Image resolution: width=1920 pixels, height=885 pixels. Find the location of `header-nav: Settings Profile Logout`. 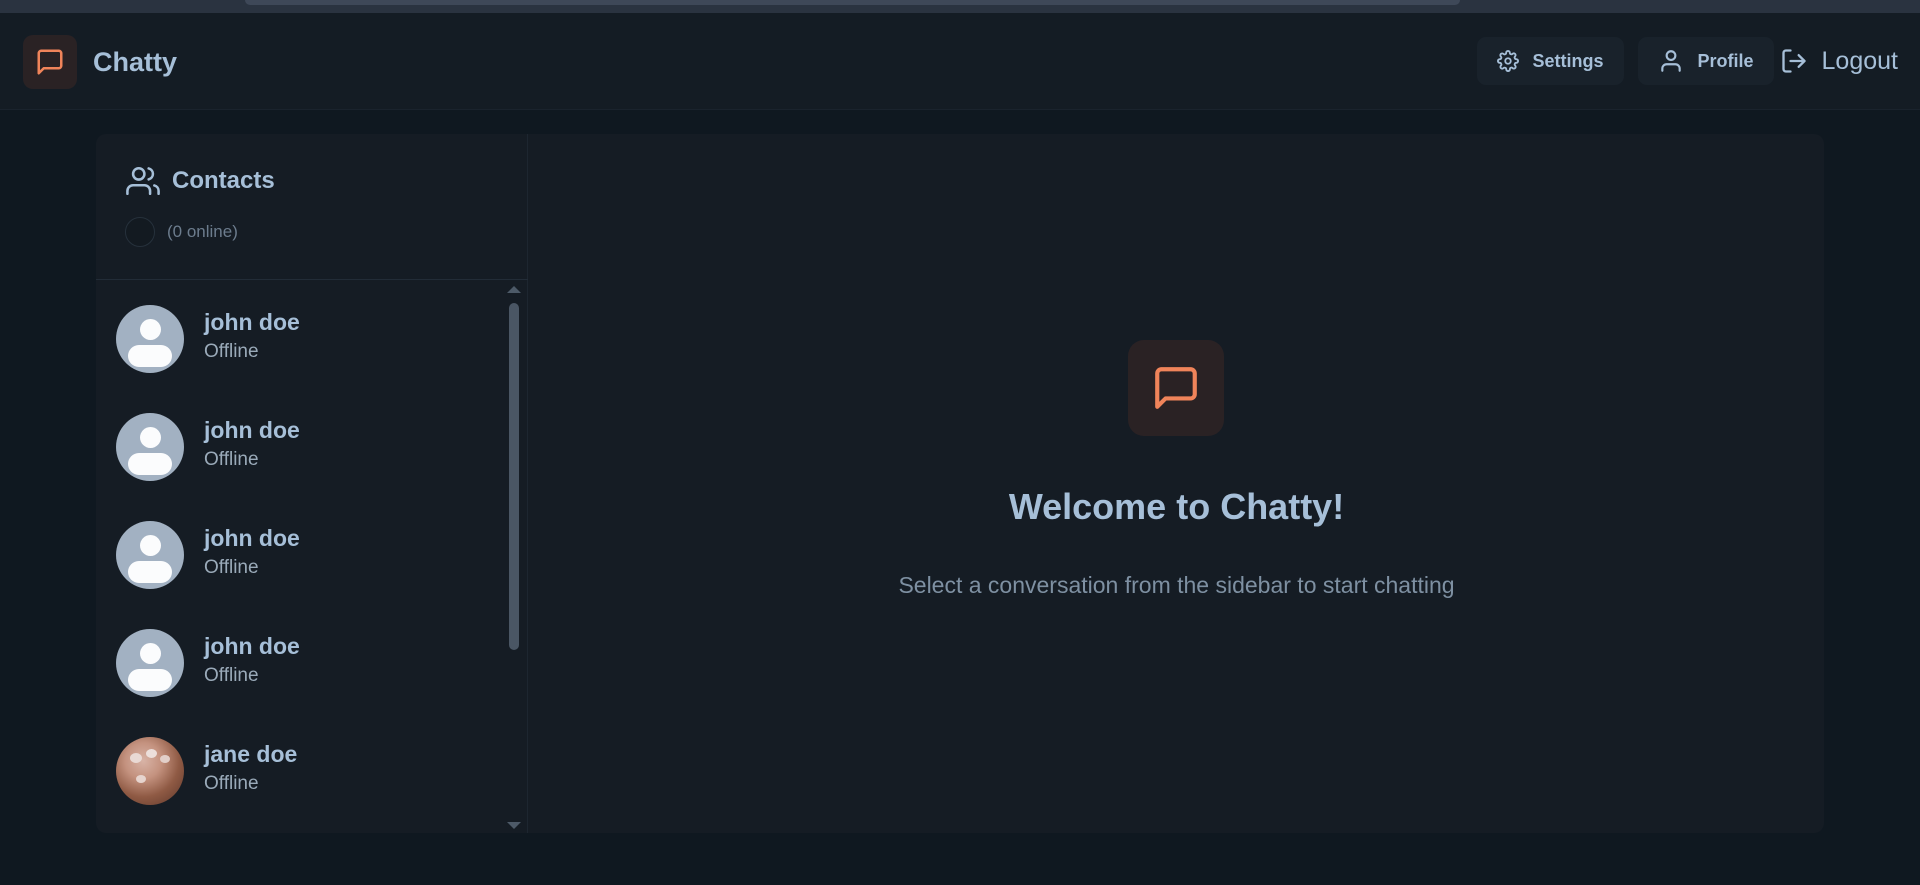

header-nav: Settings Profile Logout is located at coordinates (1680, 61).